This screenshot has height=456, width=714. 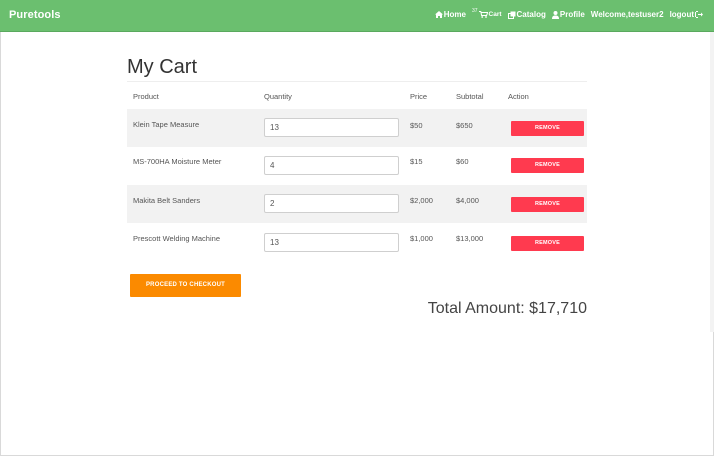 I want to click on nav-welcome-label: Welcome,testuser2, so click(x=627, y=14).